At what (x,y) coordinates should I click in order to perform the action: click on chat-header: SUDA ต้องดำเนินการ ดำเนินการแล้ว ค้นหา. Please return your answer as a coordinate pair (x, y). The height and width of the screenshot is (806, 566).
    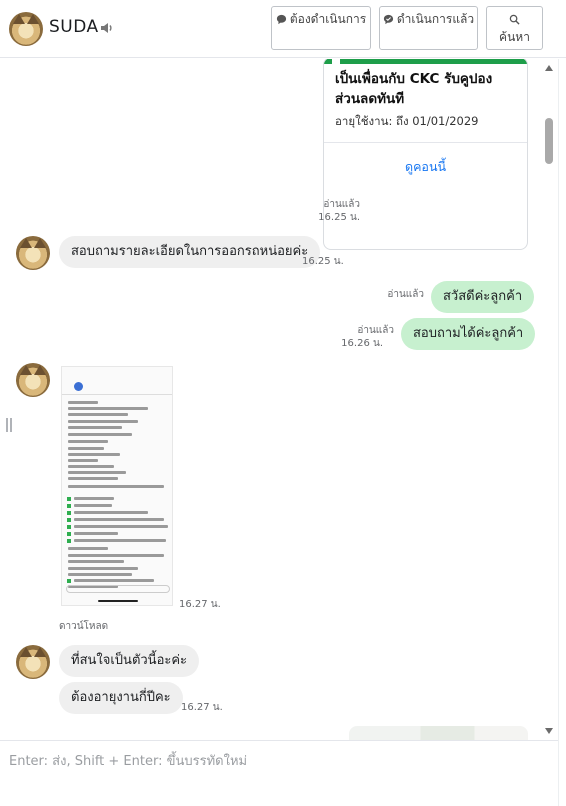
    Looking at the image, I should click on (283, 29).